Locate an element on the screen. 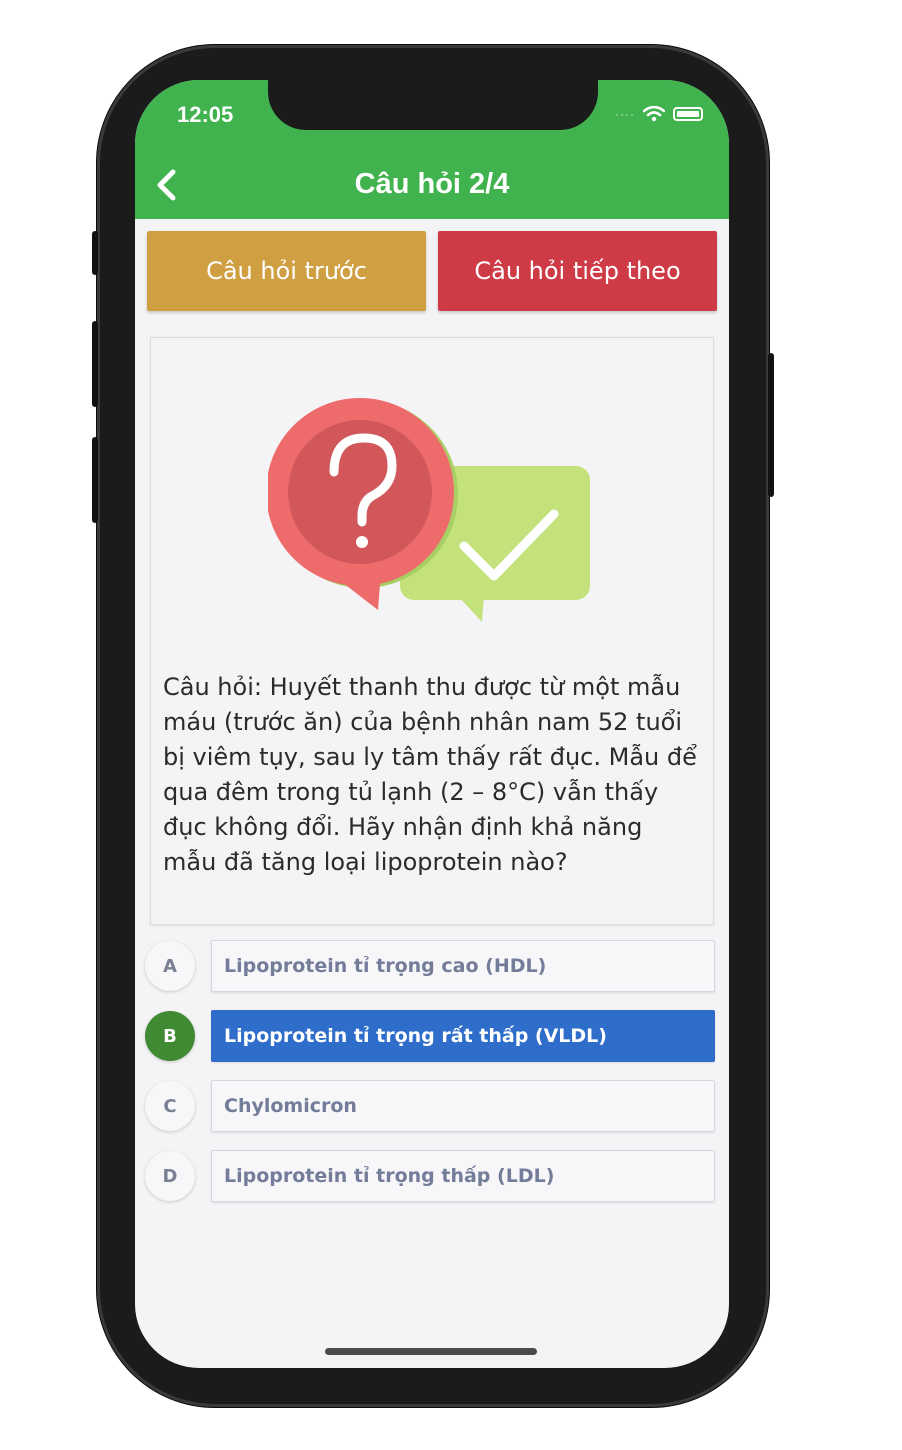  notch is located at coordinates (433, 105).